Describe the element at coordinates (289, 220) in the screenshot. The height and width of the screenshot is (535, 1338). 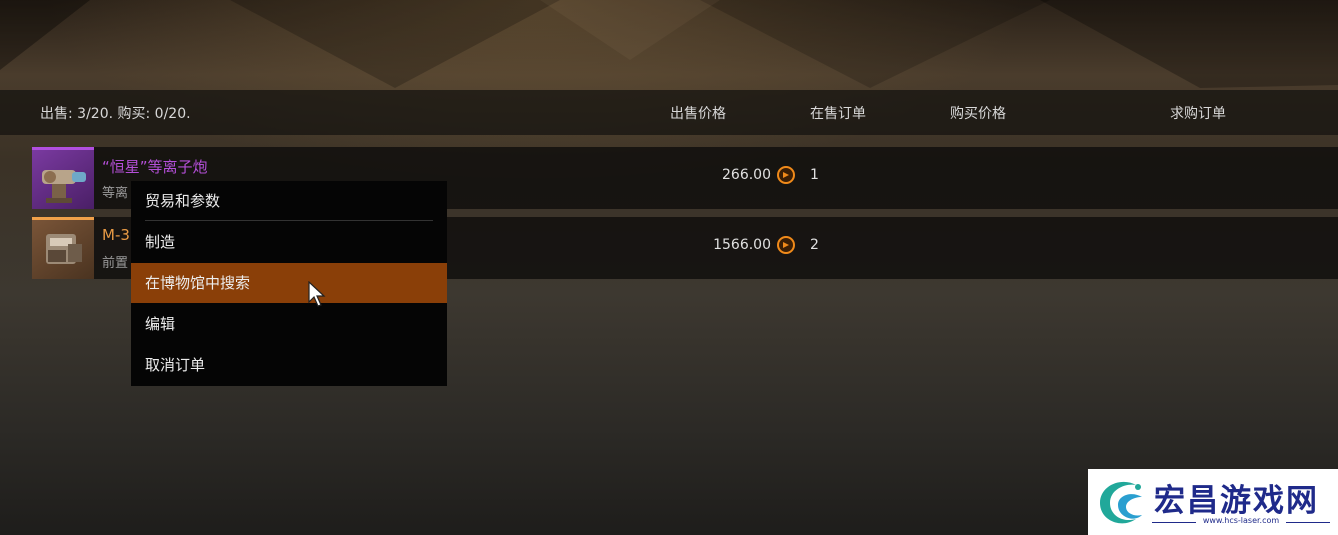
I see `menu-divider` at that location.